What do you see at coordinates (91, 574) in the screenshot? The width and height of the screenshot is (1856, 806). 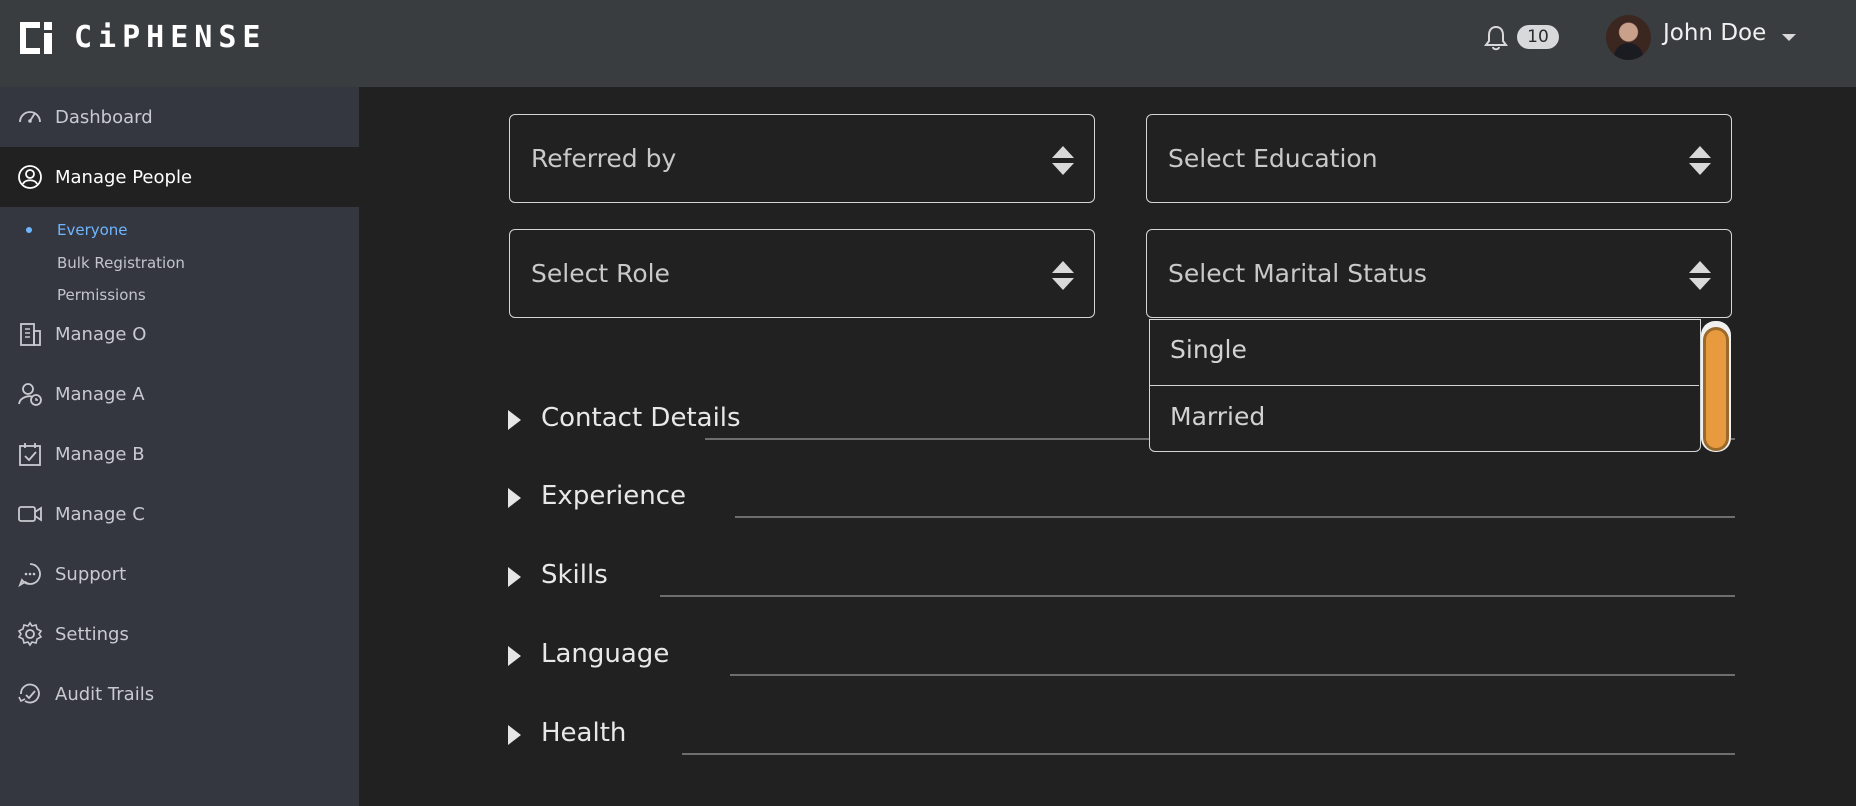 I see `sidebar-item-label: Support` at bounding box center [91, 574].